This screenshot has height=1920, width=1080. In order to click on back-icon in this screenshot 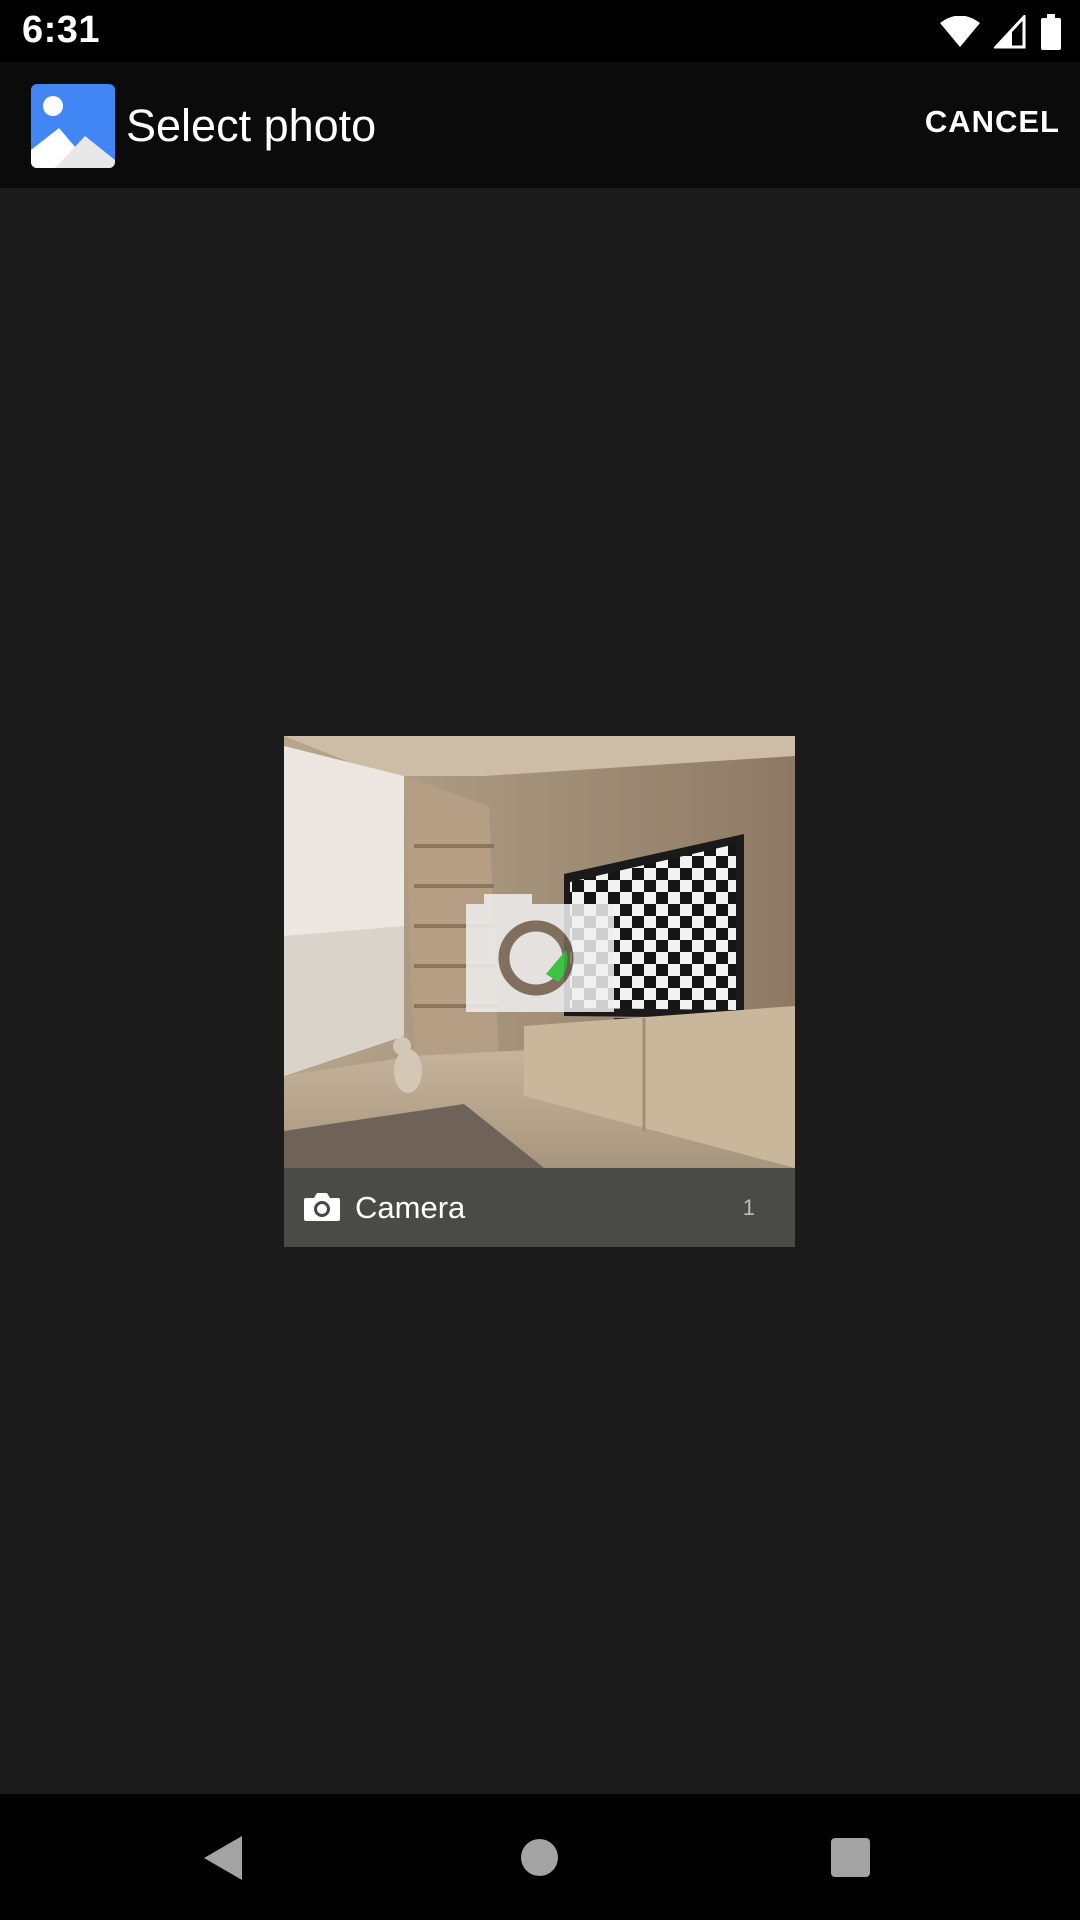, I will do `click(224, 1858)`.